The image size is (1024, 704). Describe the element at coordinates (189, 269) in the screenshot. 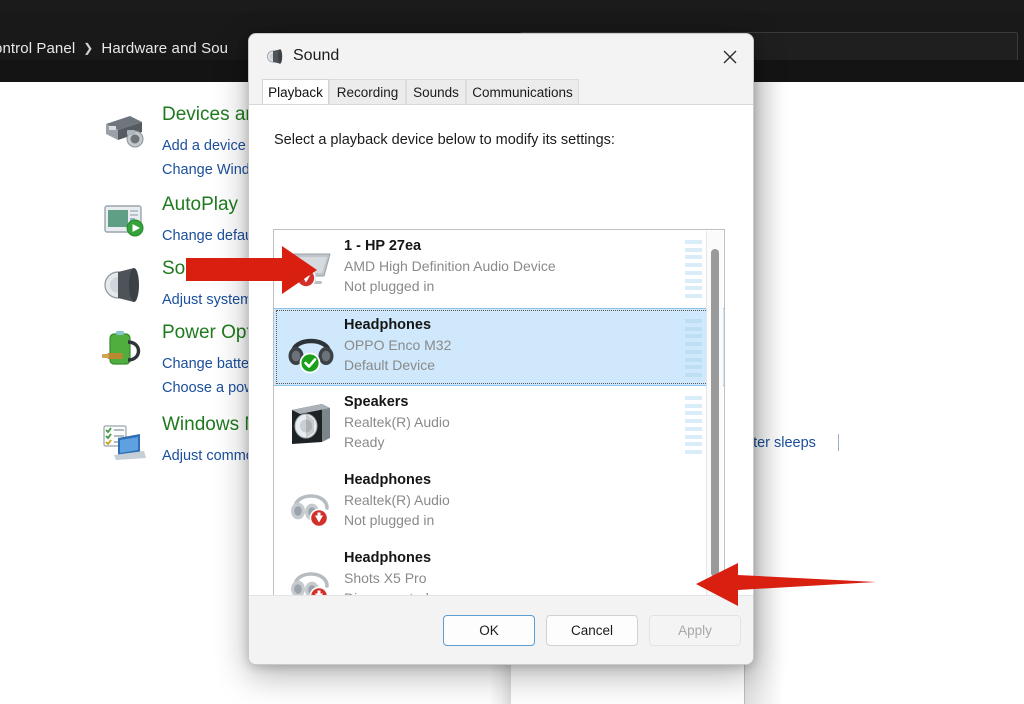

I see `cp-group-title: Sound` at that location.